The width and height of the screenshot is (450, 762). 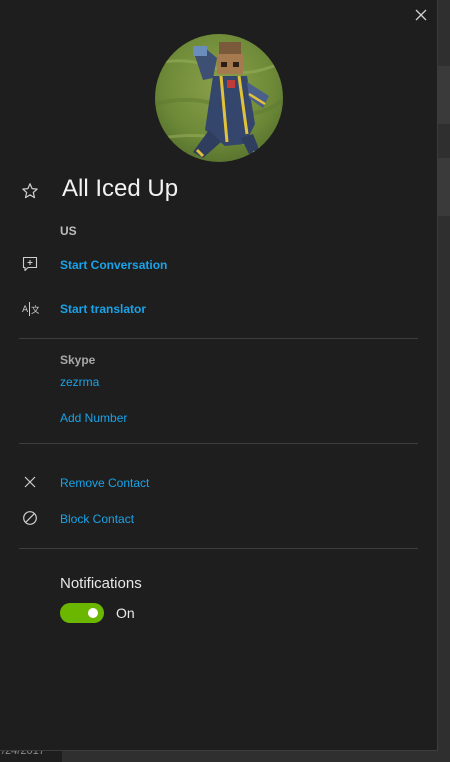 What do you see at coordinates (30, 518) in the screenshot?
I see `block-icon` at bounding box center [30, 518].